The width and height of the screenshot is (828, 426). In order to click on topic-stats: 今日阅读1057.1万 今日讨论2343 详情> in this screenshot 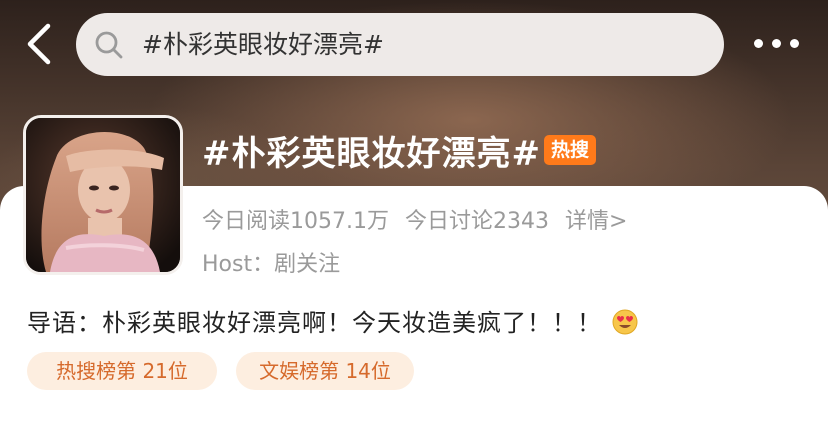, I will do `click(422, 219)`.